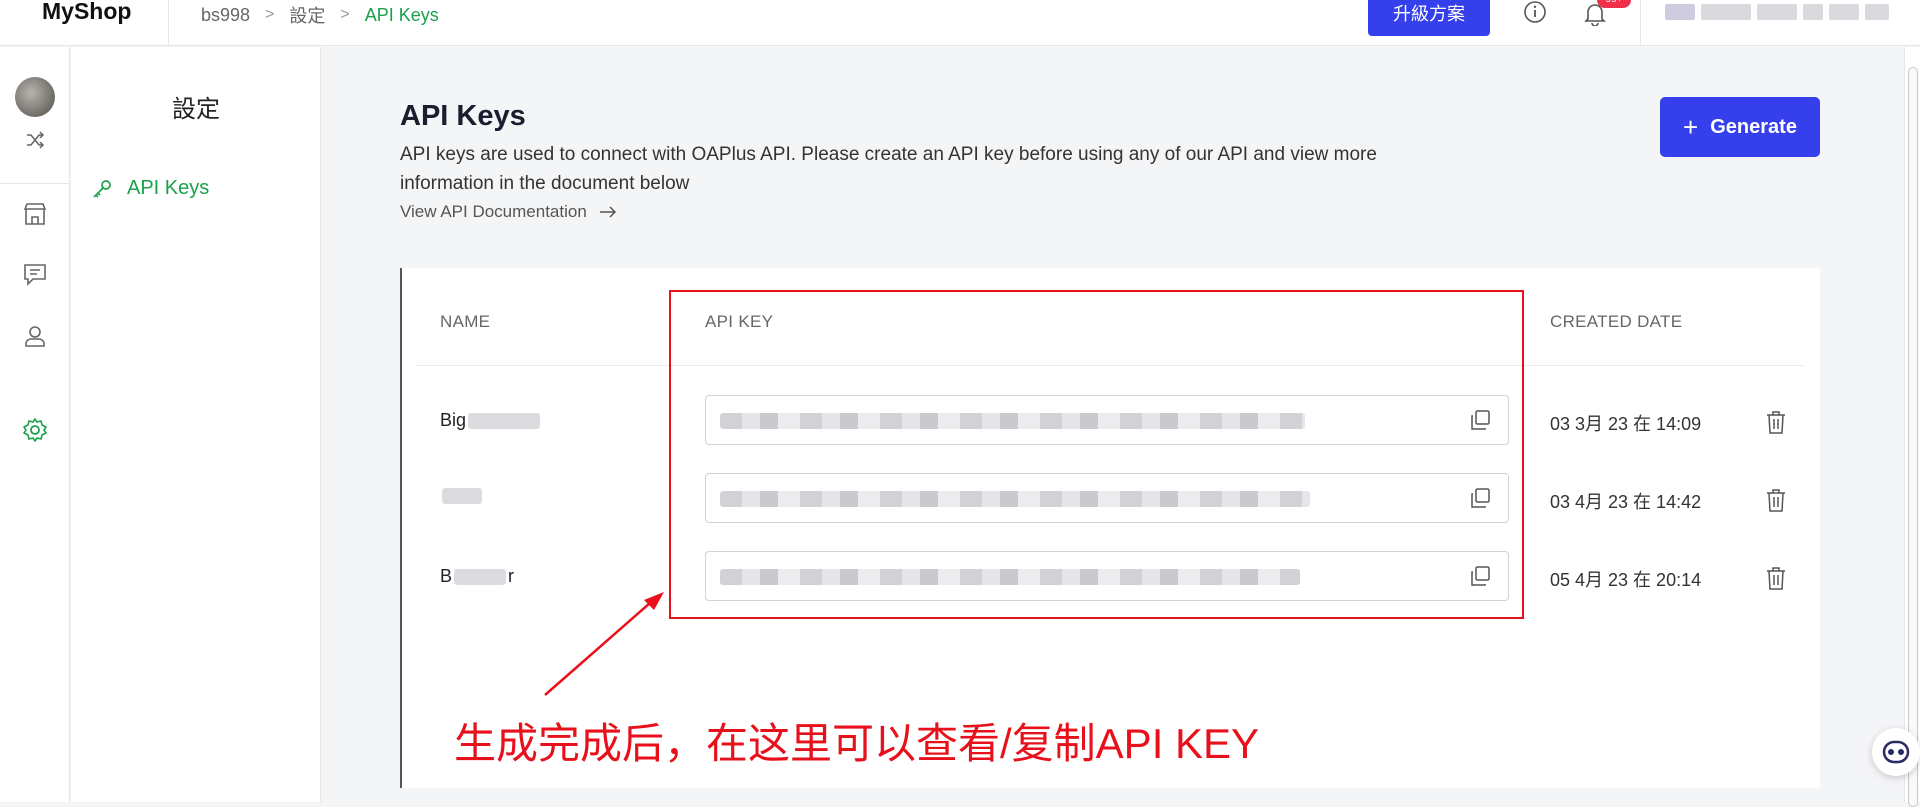  What do you see at coordinates (225, 15) in the screenshot?
I see `breadcrumb-item-store: bs998` at bounding box center [225, 15].